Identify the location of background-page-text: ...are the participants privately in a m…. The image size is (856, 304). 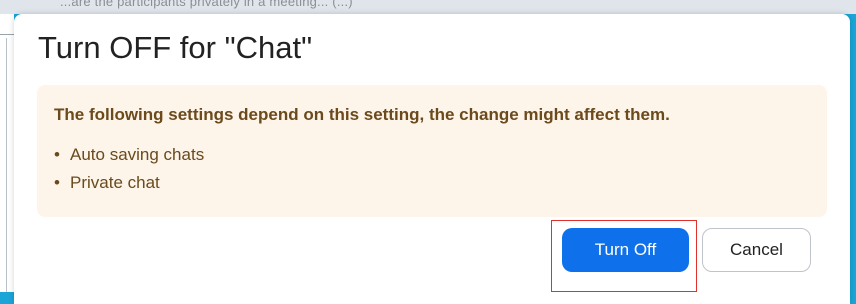
(206, 4).